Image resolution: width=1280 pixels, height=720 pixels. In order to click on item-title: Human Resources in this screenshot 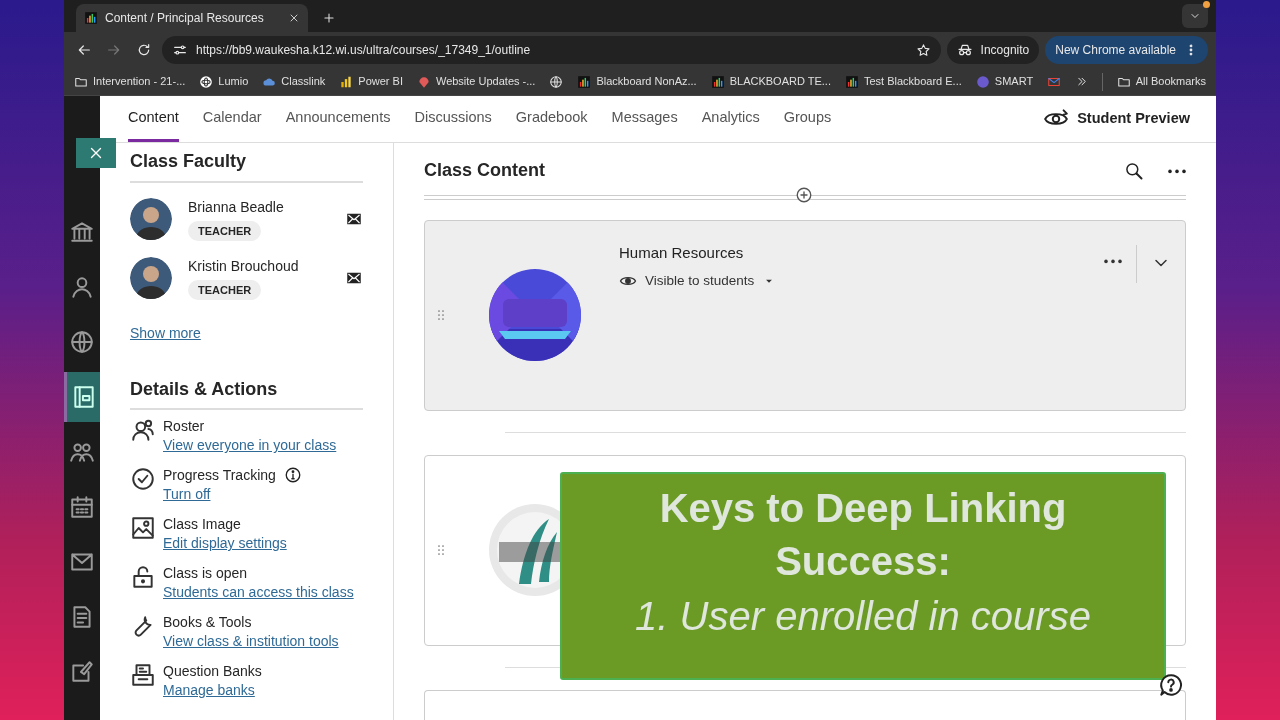, I will do `click(698, 253)`.